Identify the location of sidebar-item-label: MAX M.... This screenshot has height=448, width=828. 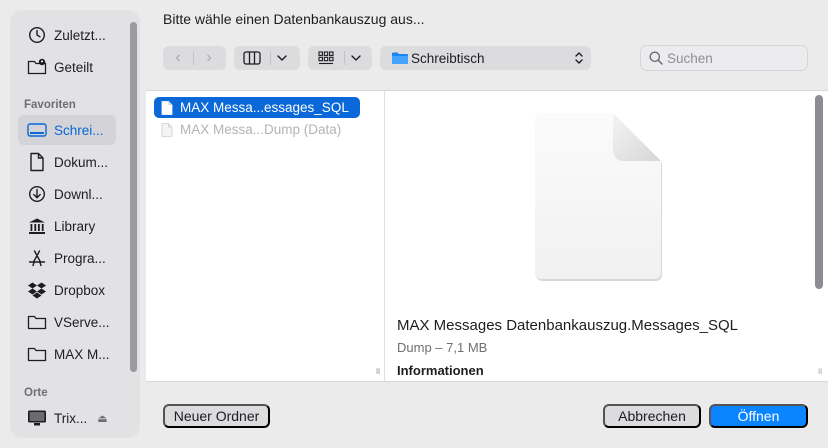
(82, 354).